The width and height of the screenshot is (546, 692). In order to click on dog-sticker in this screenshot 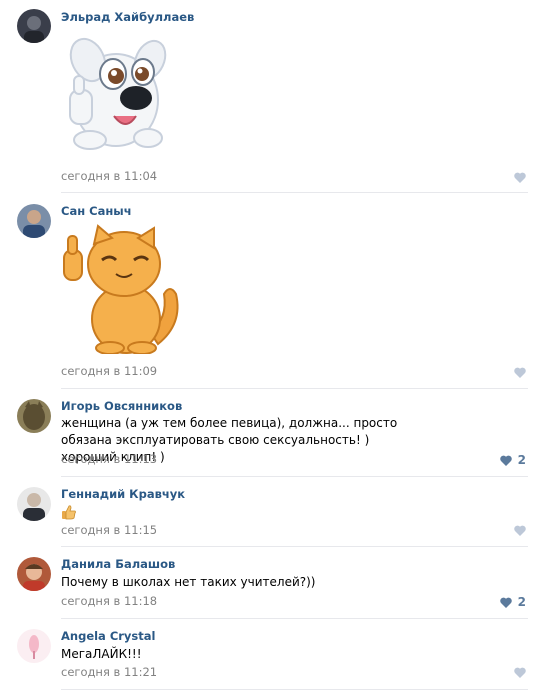, I will do `click(113, 92)`.